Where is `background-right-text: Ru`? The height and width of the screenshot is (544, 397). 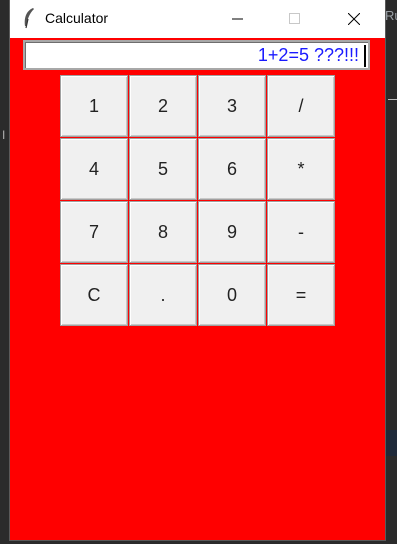 background-right-text: Ru is located at coordinates (391, 15).